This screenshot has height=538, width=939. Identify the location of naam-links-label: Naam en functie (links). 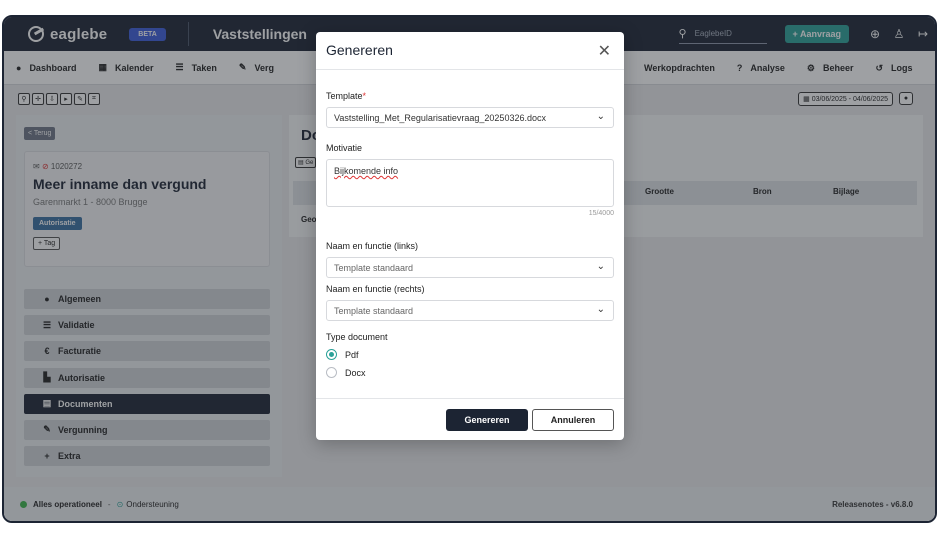
(372, 246).